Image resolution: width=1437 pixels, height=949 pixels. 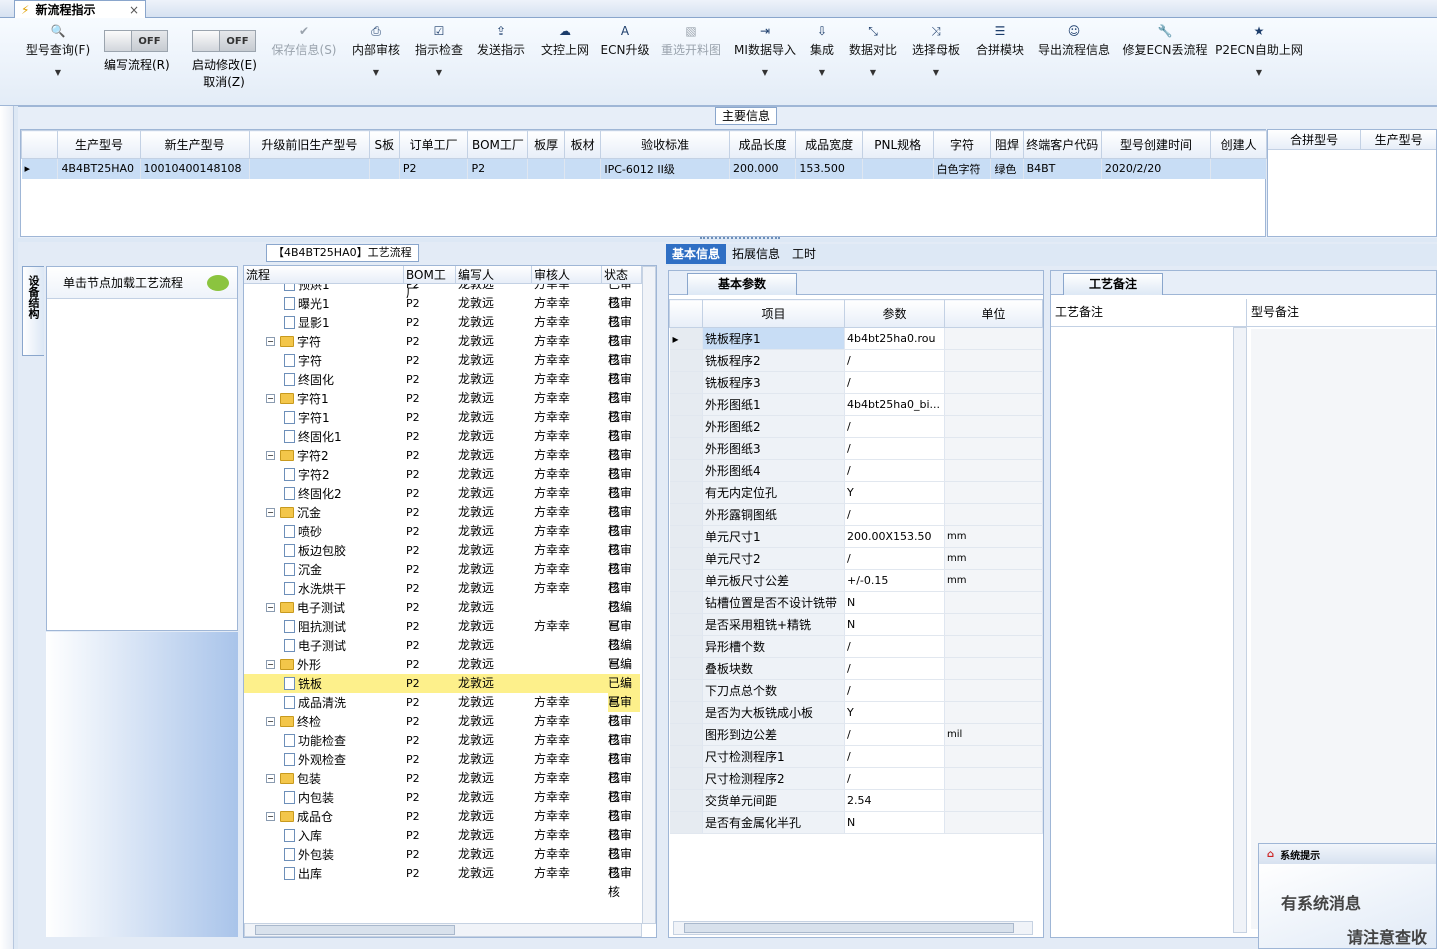 What do you see at coordinates (856, 756) in the screenshot?
I see `param-row: 尺寸检测程序1/` at bounding box center [856, 756].